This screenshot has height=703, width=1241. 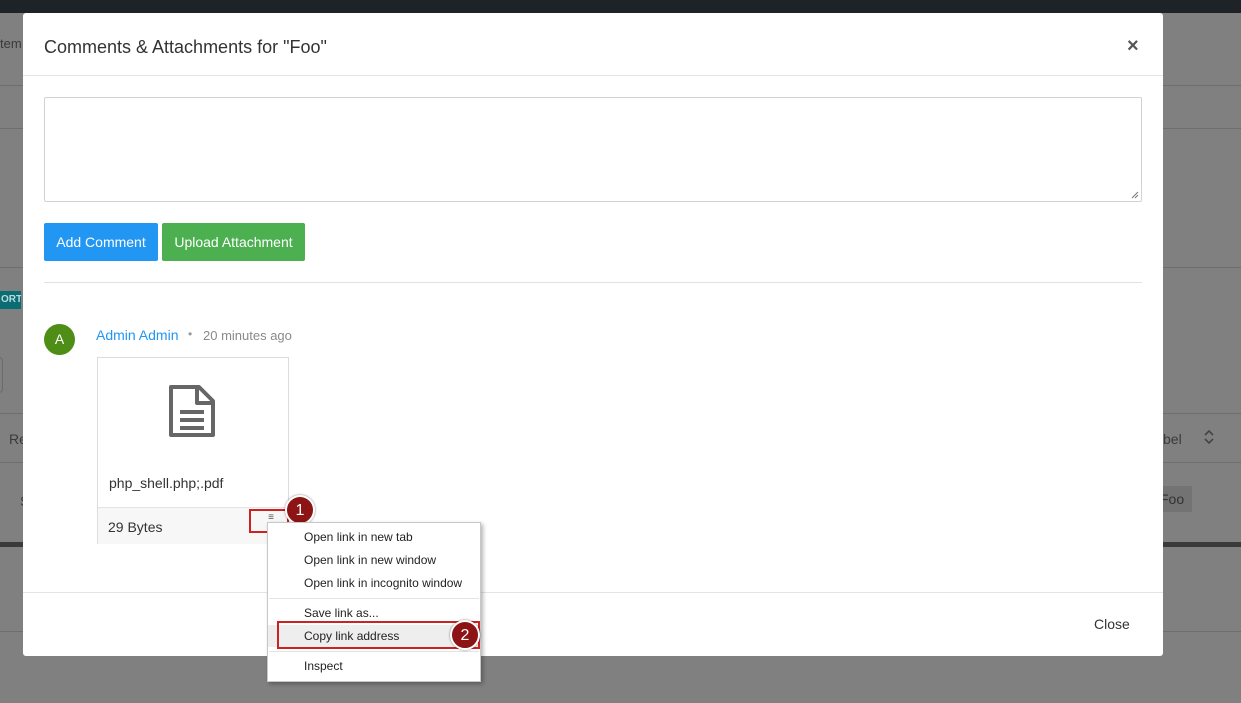 What do you see at coordinates (137, 335) in the screenshot?
I see `comment-author-link: Admin Admin` at bounding box center [137, 335].